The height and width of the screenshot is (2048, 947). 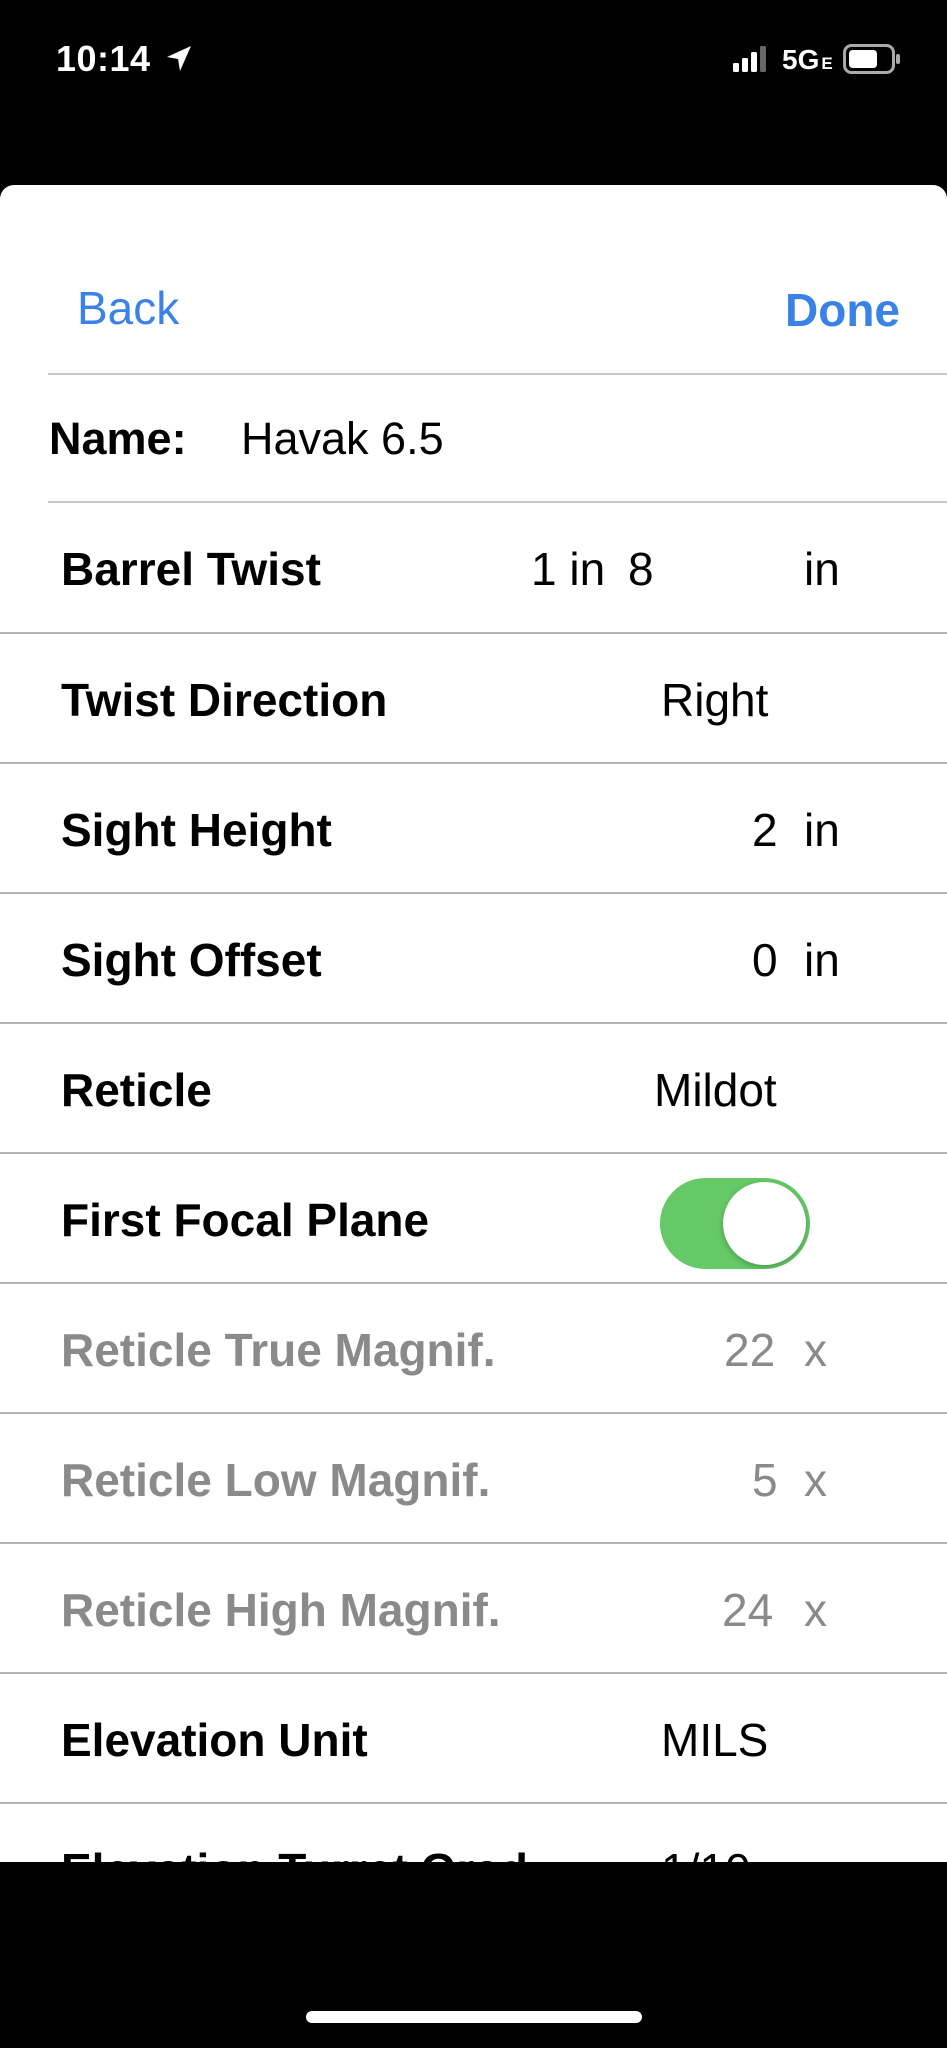 I want to click on sight-offset-value: 0, so click(x=765, y=960).